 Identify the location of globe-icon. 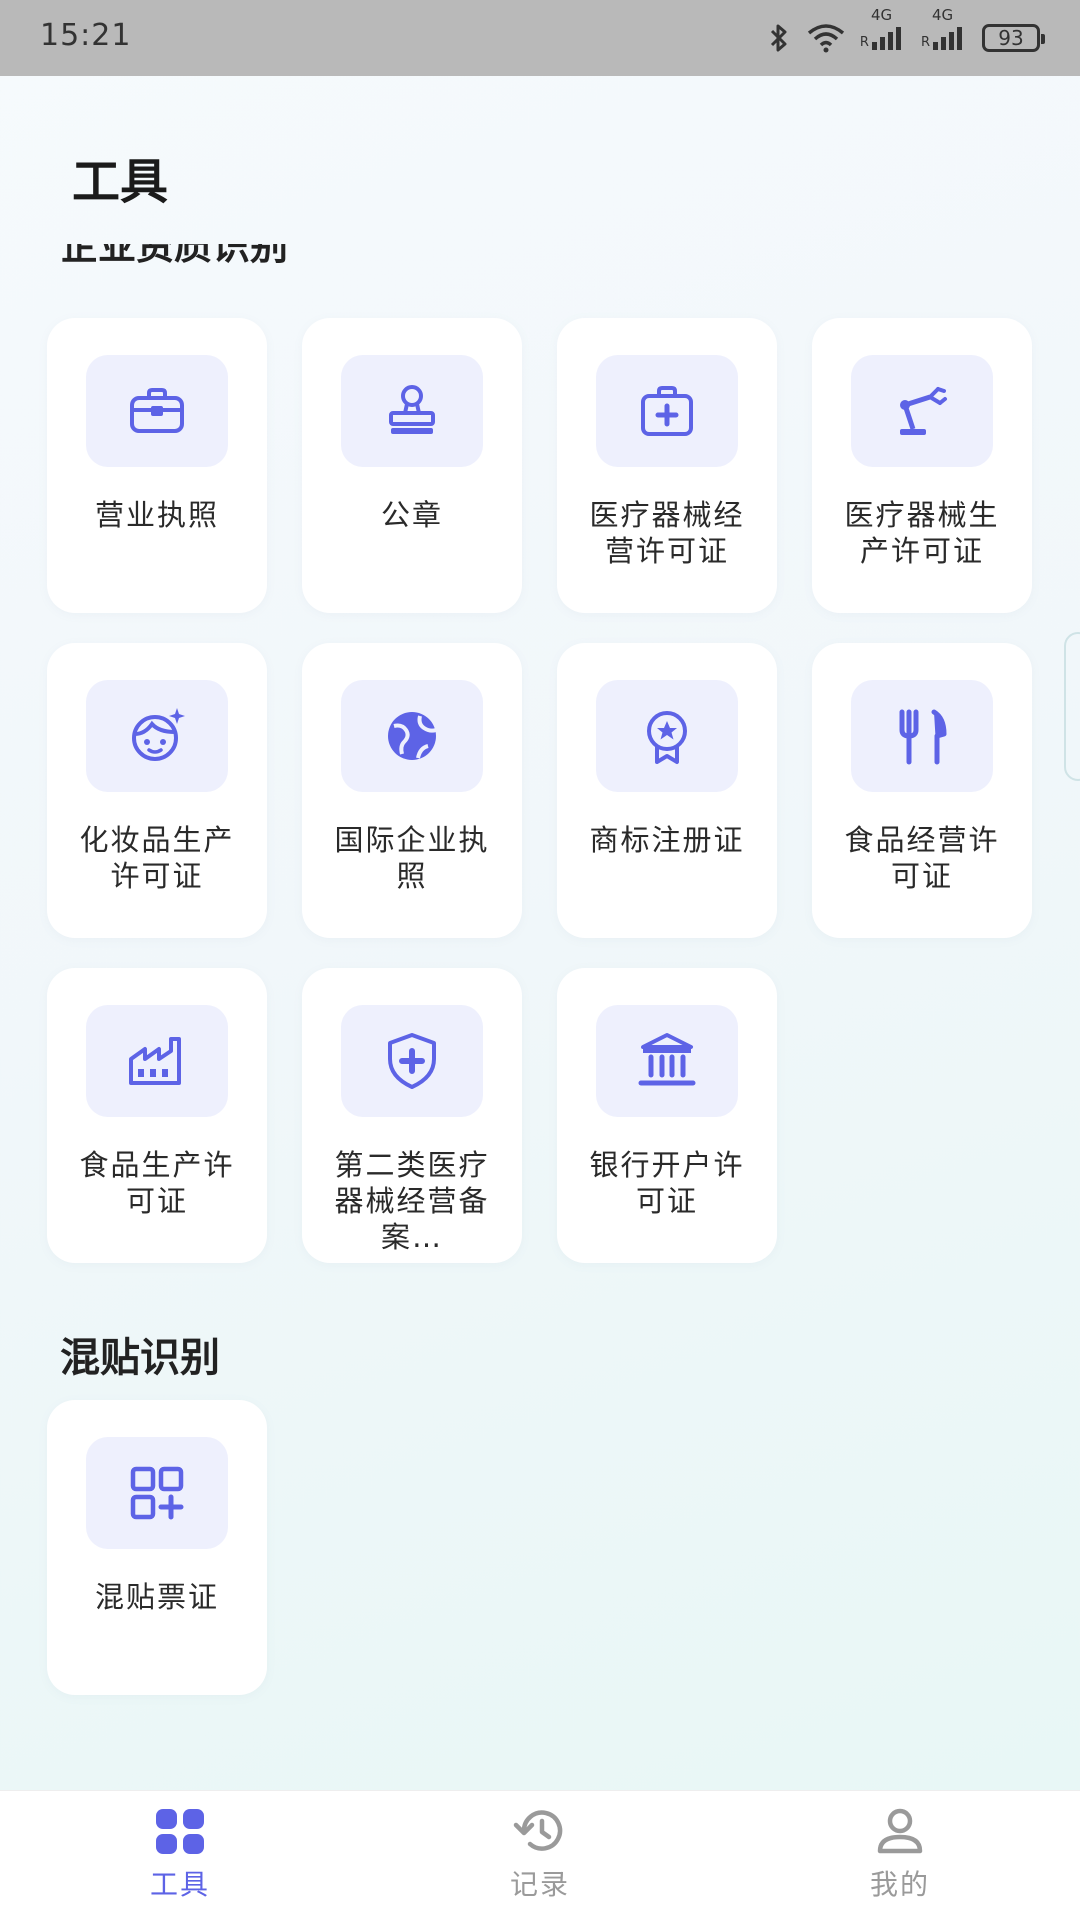
(412, 736).